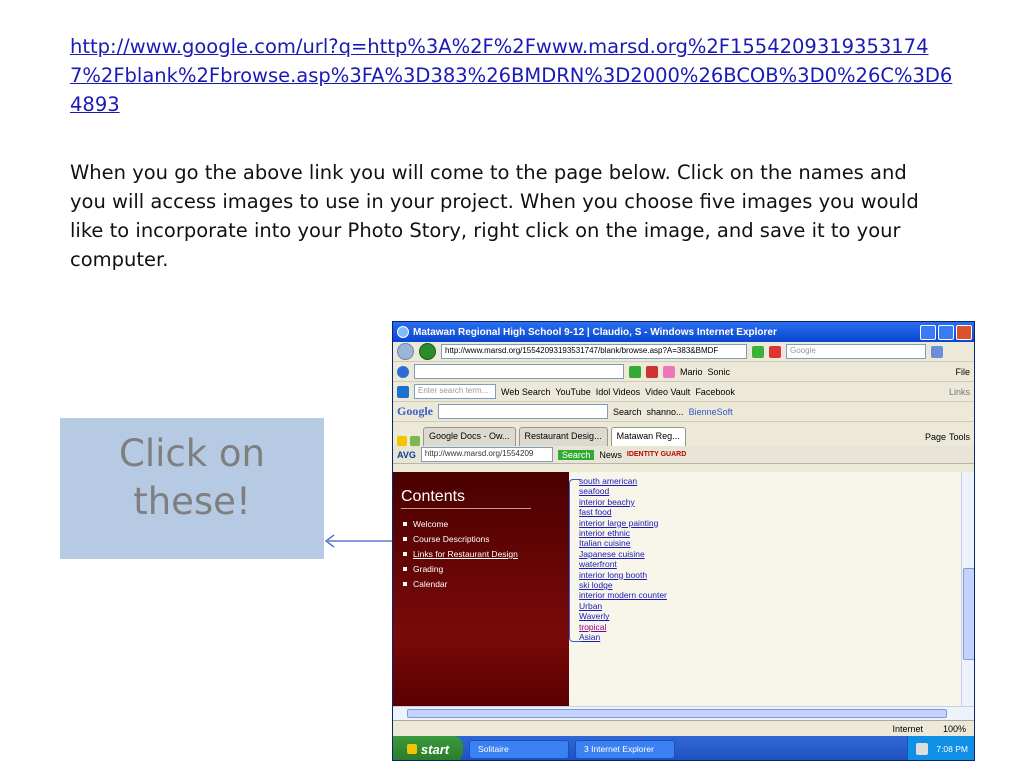 The image size is (1024, 768). I want to click on maximize-button, so click(946, 332).